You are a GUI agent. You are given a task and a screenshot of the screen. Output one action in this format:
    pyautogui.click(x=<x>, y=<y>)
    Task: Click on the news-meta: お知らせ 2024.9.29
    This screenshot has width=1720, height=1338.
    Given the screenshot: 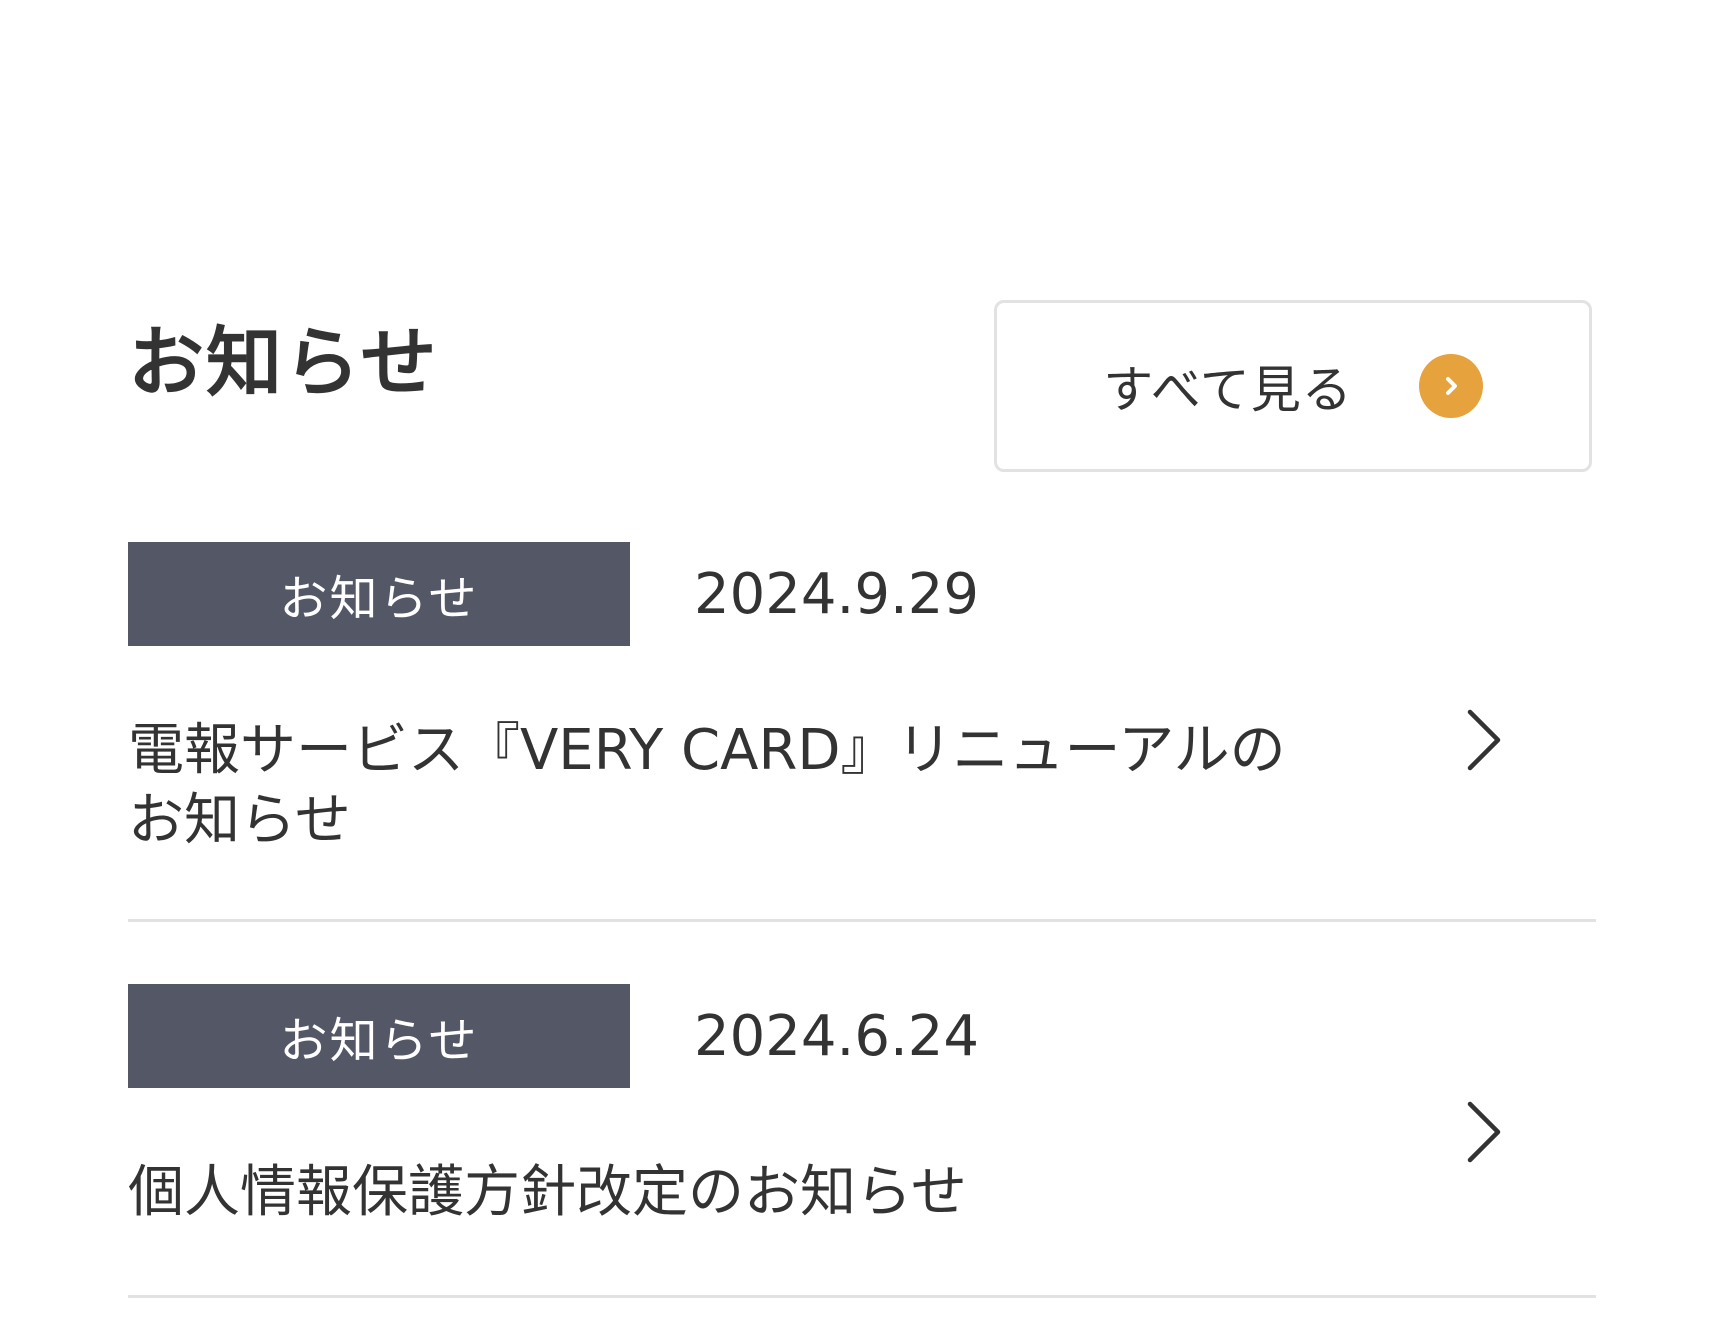 What is the action you would take?
    pyautogui.click(x=553, y=594)
    